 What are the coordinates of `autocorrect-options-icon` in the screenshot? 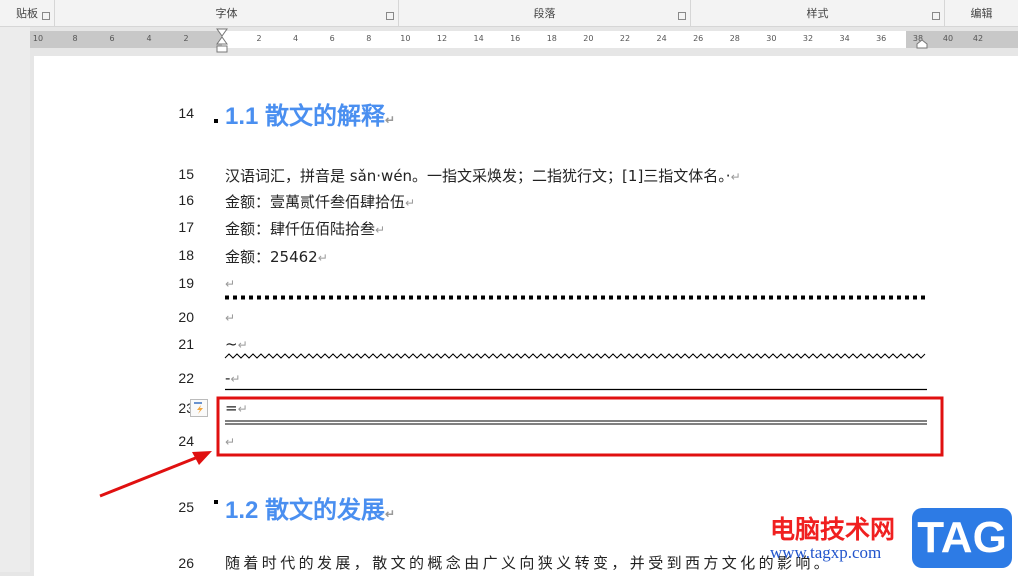 It's located at (199, 408).